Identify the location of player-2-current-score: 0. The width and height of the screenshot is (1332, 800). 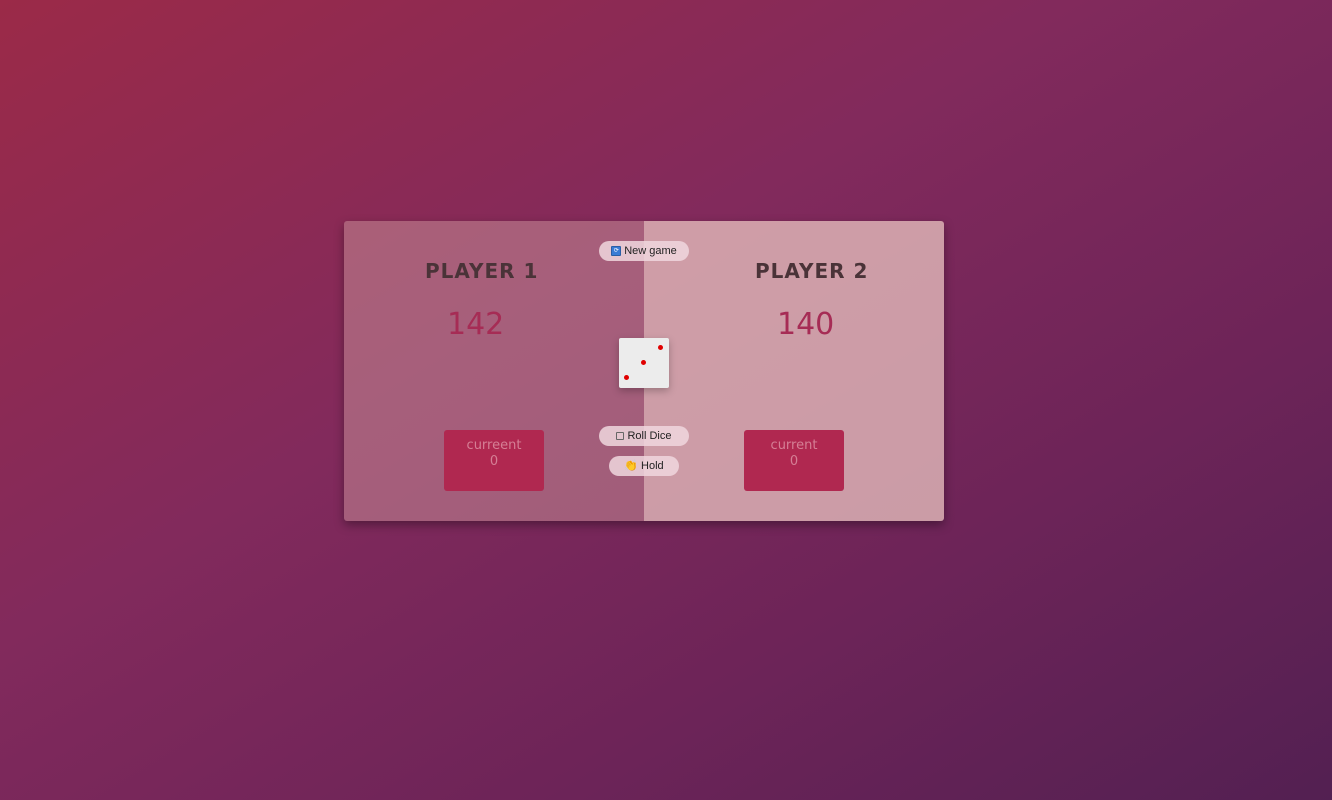
(794, 461).